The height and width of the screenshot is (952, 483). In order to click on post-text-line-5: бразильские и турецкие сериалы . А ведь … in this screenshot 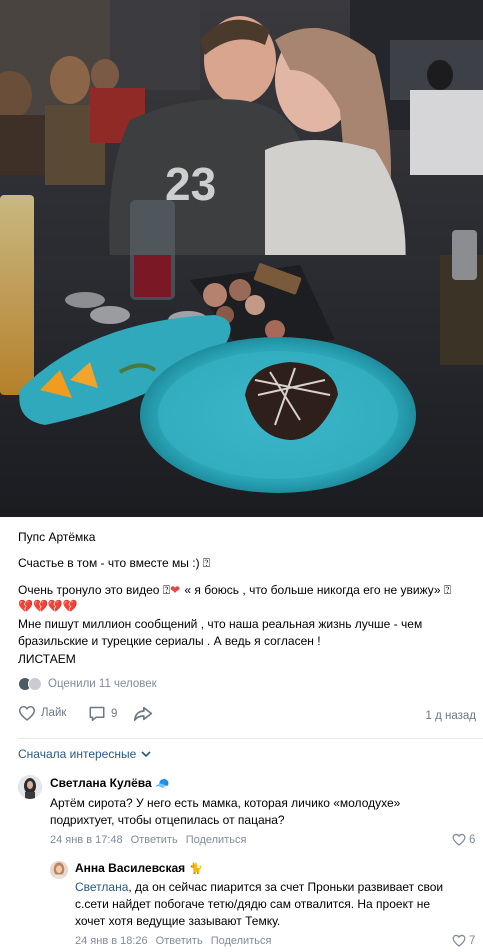, I will do `click(169, 641)`.